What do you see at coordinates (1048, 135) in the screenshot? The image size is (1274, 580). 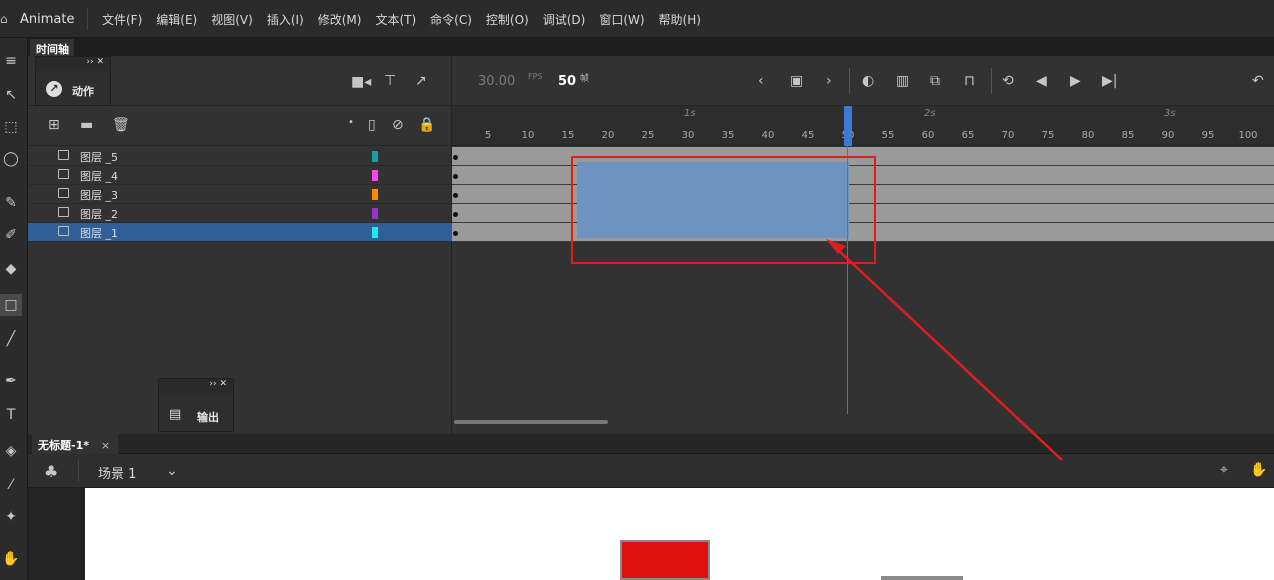 I see `frame-number: 75` at bounding box center [1048, 135].